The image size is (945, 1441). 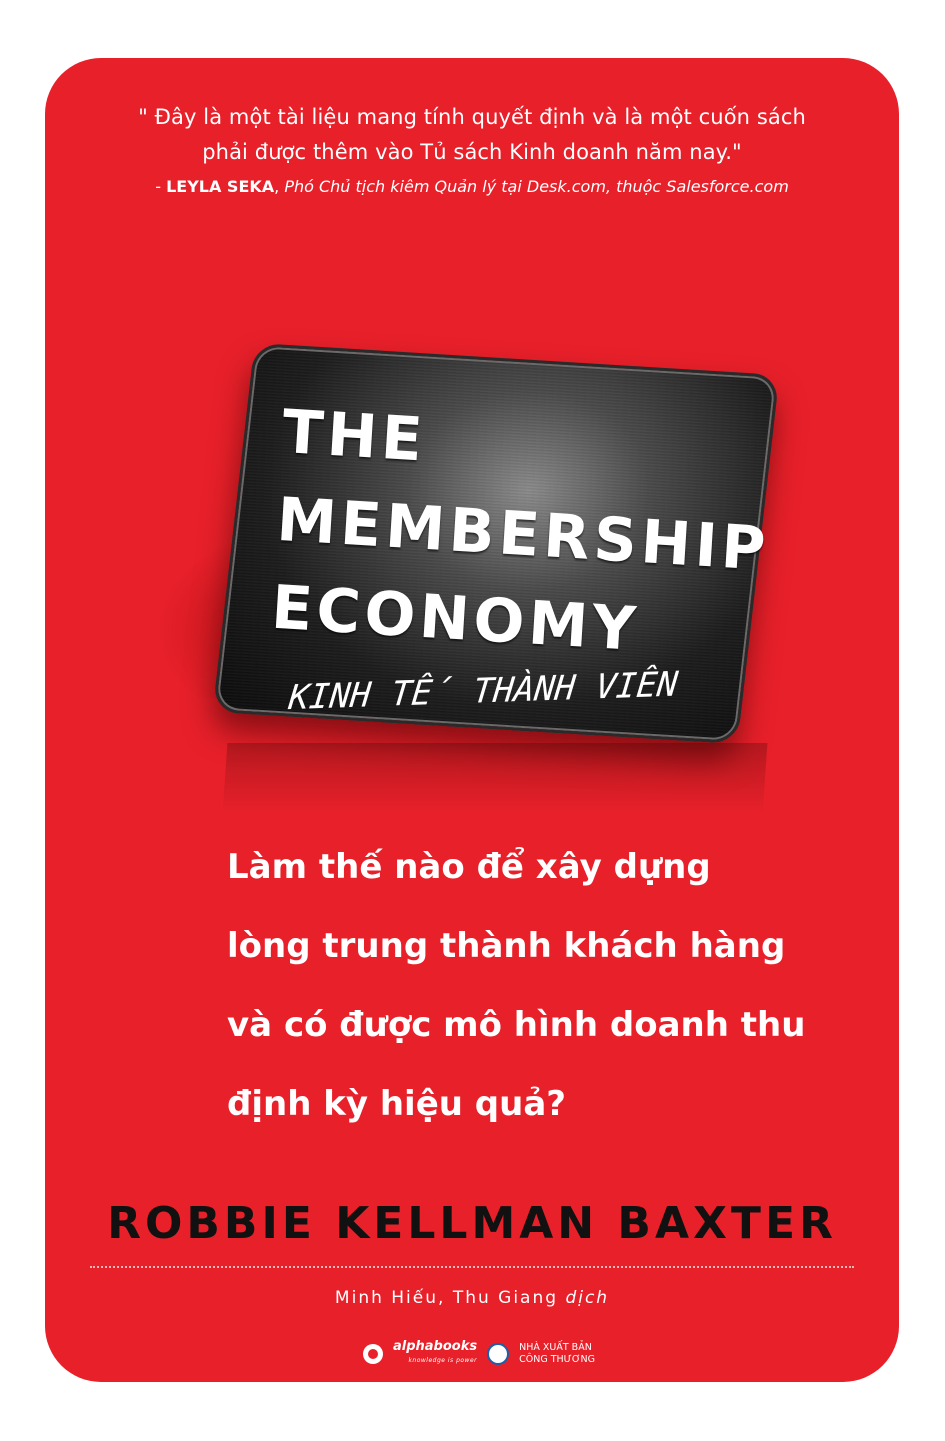 I want to click on translator-credit: Minh Hiếu, Thu Giang dịch, so click(x=472, y=1298).